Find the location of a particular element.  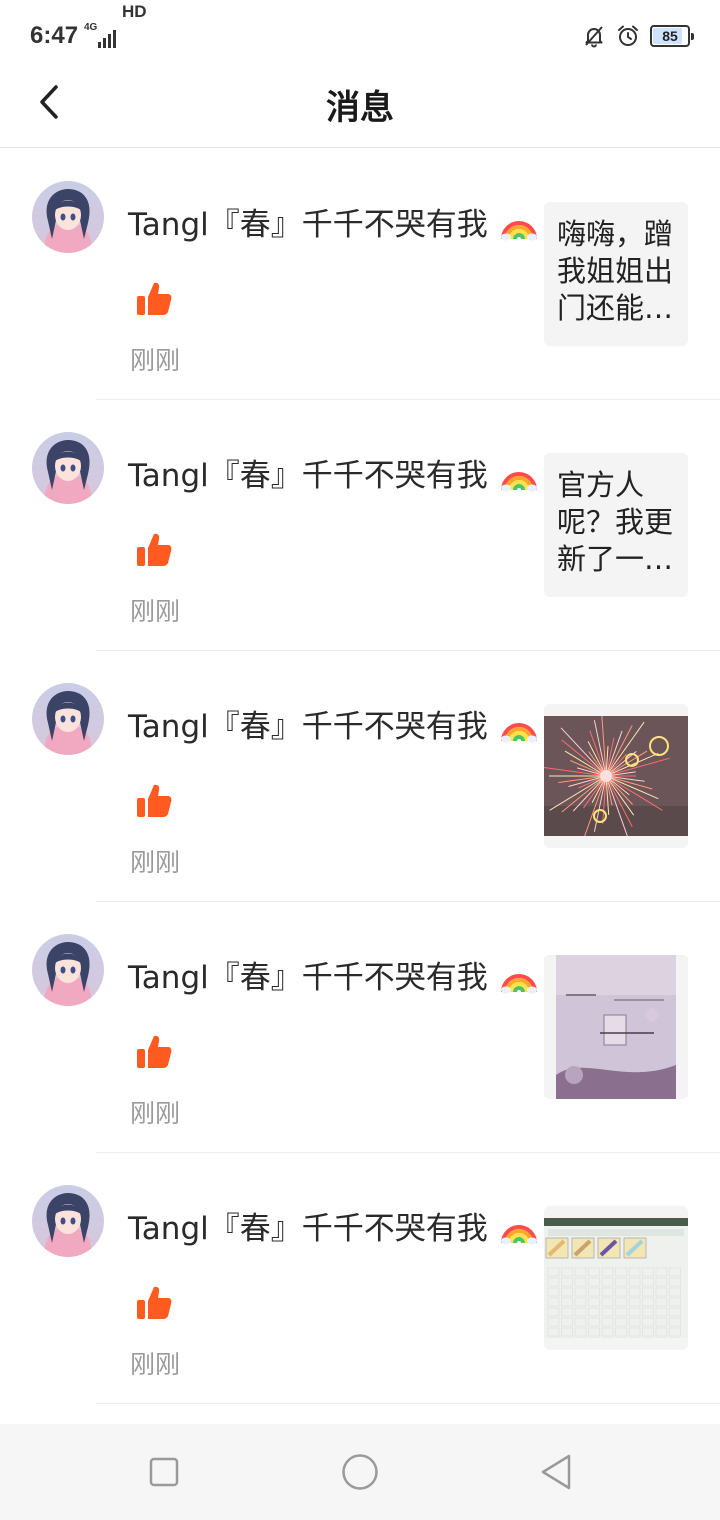

network-indicator: 4G is located at coordinates (100, 35).